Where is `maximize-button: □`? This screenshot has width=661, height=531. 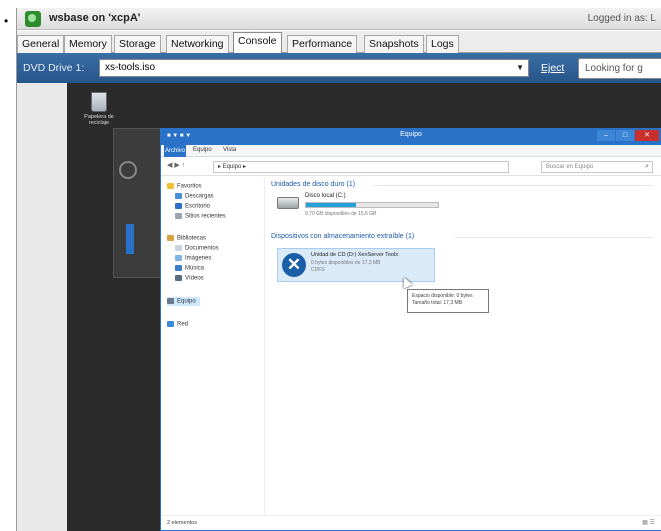 maximize-button: □ is located at coordinates (625, 135).